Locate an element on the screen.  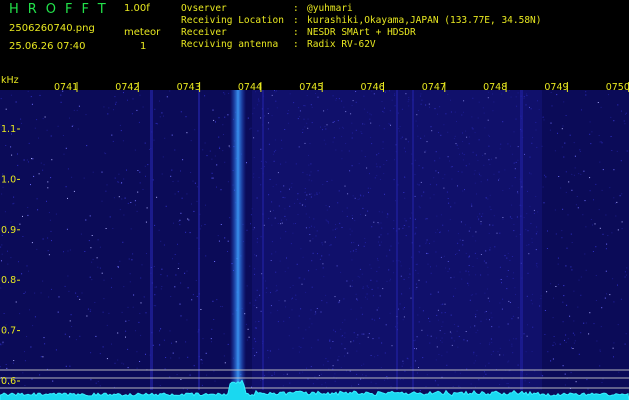
info-key: Recviving antenna is located at coordinates (230, 44).